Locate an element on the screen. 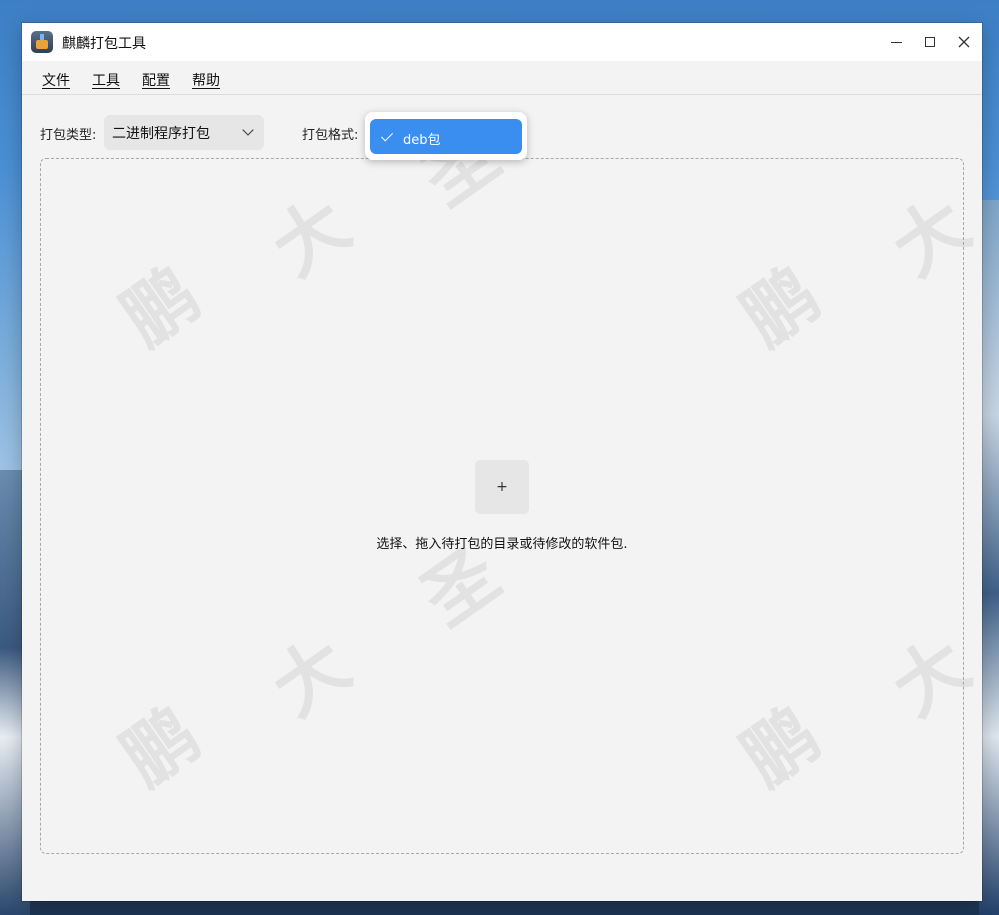 The width and height of the screenshot is (999, 915). drop-hint: 选择、拖入待打包的目录或待修改的软件包. is located at coordinates (502, 544).